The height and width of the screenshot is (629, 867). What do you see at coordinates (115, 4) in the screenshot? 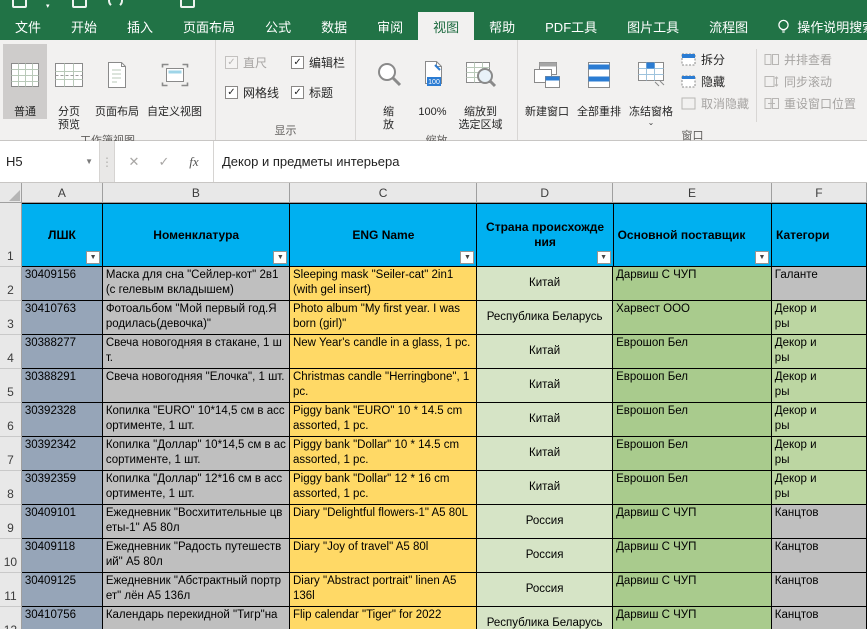
I see `undo-icon` at bounding box center [115, 4].